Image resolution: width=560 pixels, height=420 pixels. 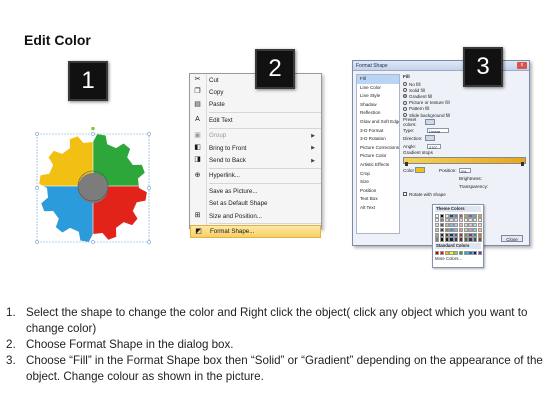 What do you see at coordinates (405, 194) in the screenshot?
I see `rotate-checkbox` at bounding box center [405, 194].